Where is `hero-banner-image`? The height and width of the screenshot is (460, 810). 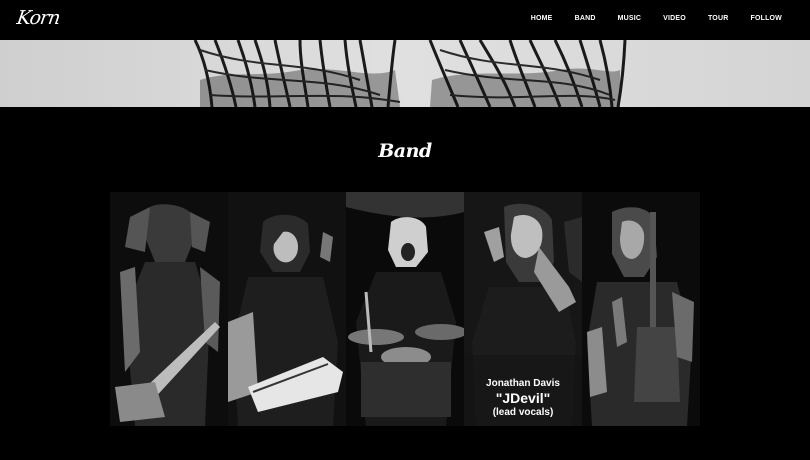
hero-banner-image is located at coordinates (405, 73).